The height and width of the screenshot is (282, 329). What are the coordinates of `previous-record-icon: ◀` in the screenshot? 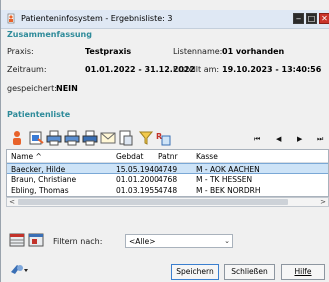 It's located at (278, 139).